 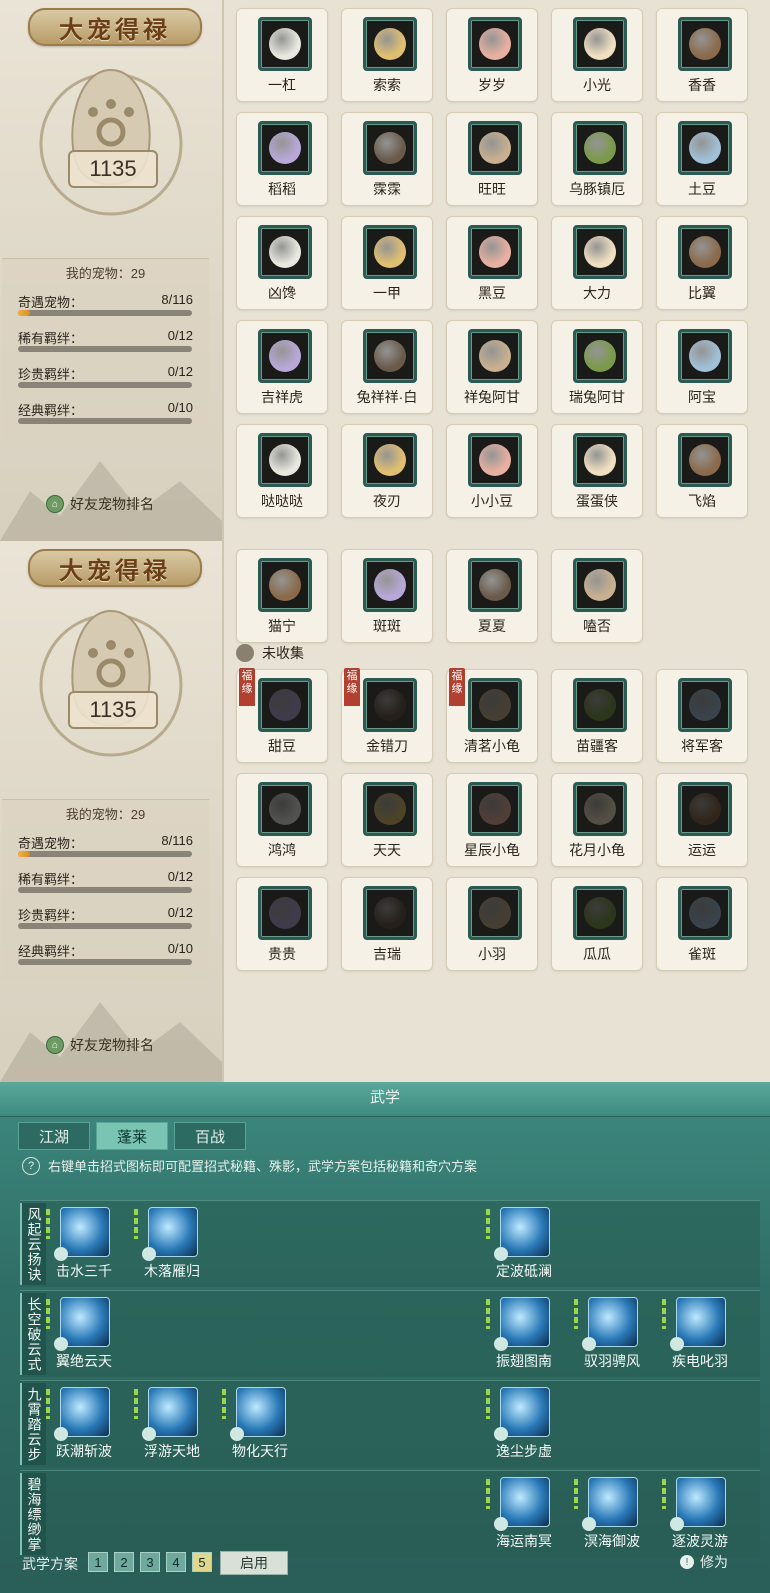 I want to click on pet-card: 香香, so click(x=702, y=55).